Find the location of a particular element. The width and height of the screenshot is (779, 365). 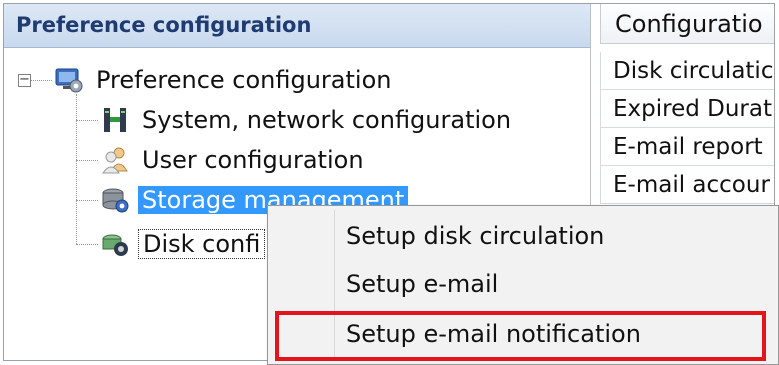

tree-panel-header: Preference configuration is located at coordinates (297, 26).